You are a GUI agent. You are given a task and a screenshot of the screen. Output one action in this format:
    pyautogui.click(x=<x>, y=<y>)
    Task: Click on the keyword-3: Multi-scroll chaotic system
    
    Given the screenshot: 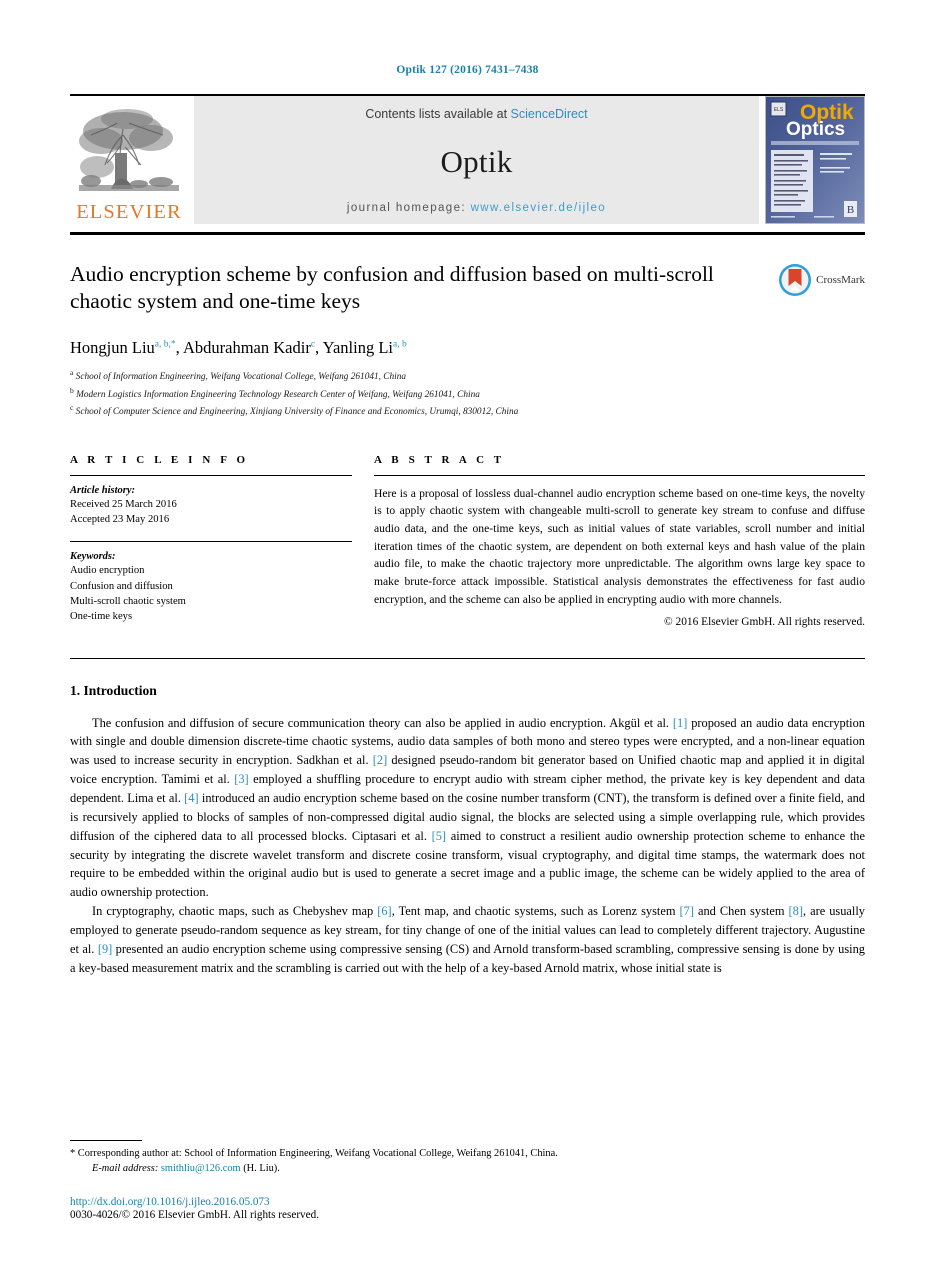 What is the action you would take?
    pyautogui.click(x=128, y=601)
    